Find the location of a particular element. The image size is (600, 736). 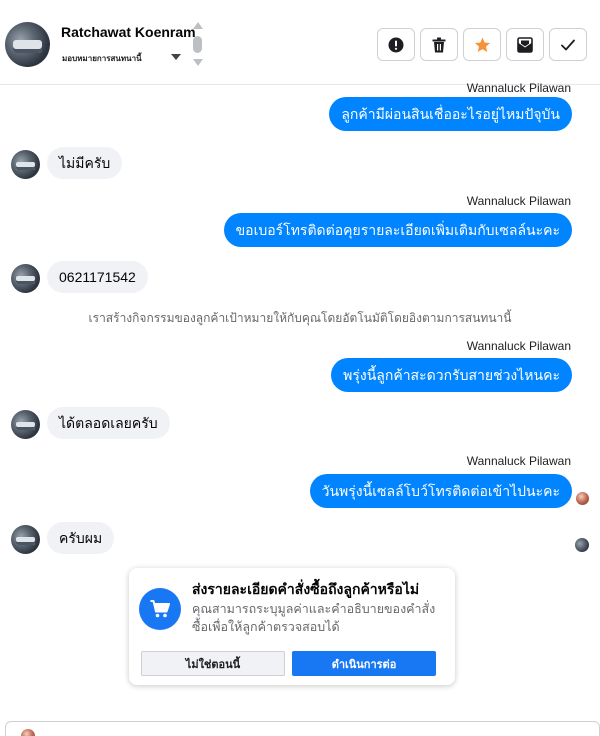

envelope-icon is located at coordinates (525, 44).